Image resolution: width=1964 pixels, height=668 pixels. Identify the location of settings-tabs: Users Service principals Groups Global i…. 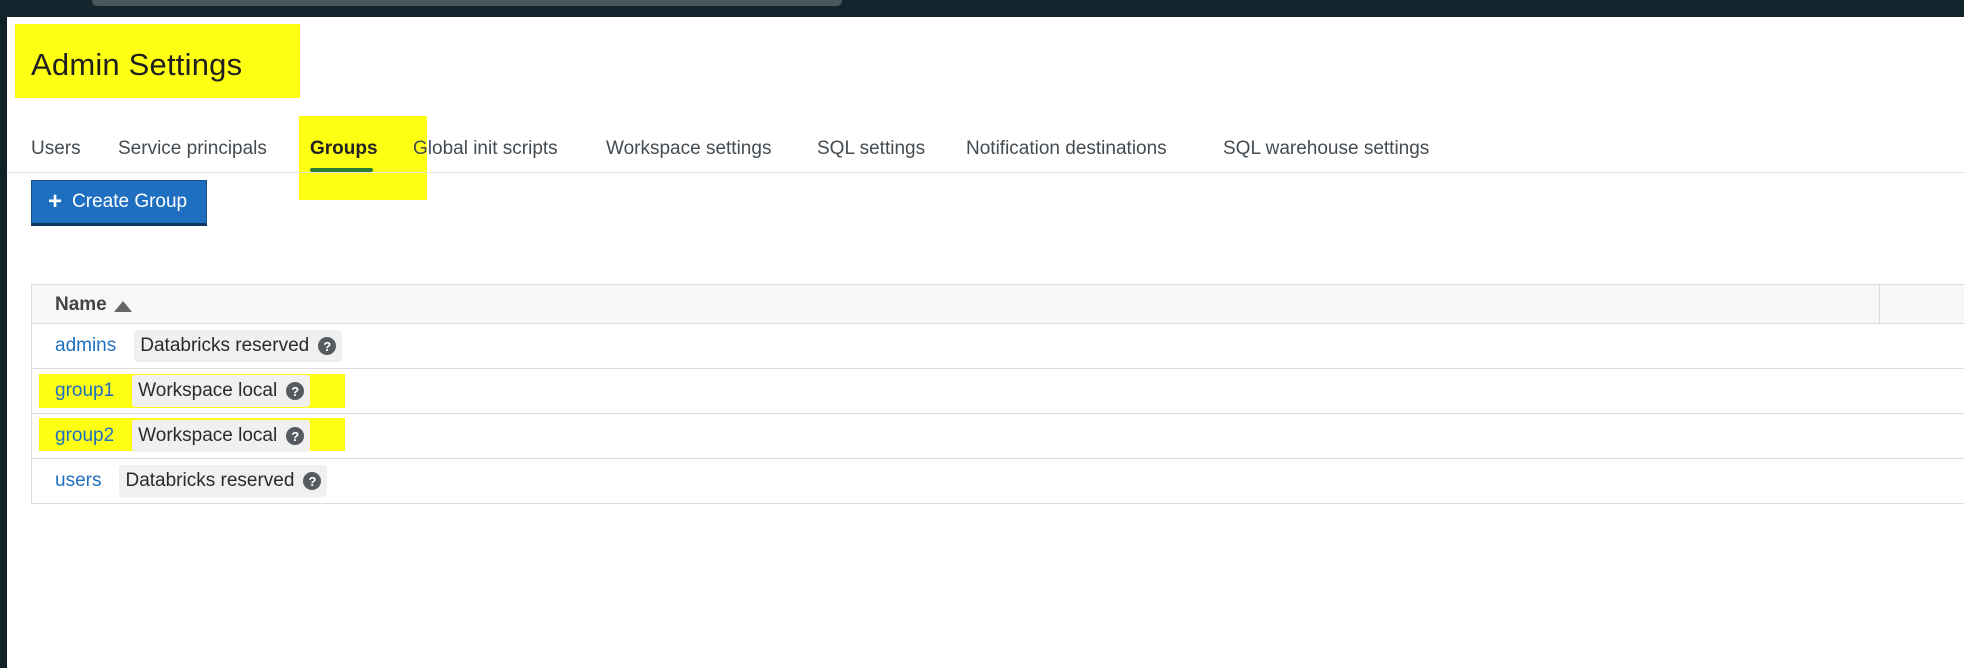
(985, 147).